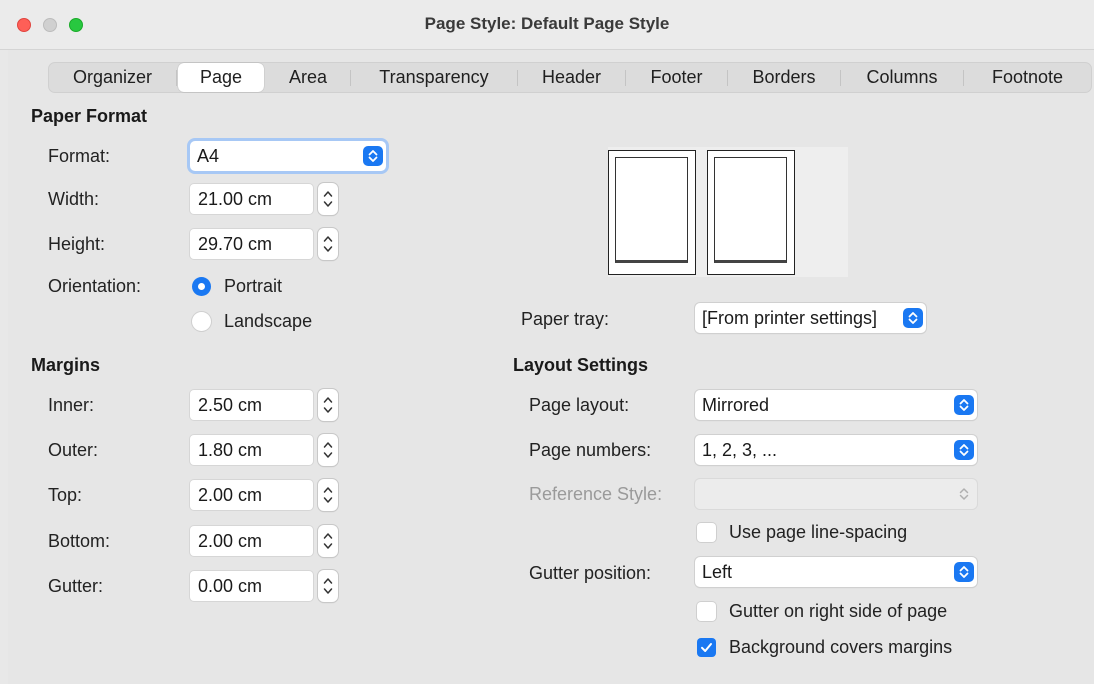  I want to click on tab-footnote: Footnote, so click(1027, 77).